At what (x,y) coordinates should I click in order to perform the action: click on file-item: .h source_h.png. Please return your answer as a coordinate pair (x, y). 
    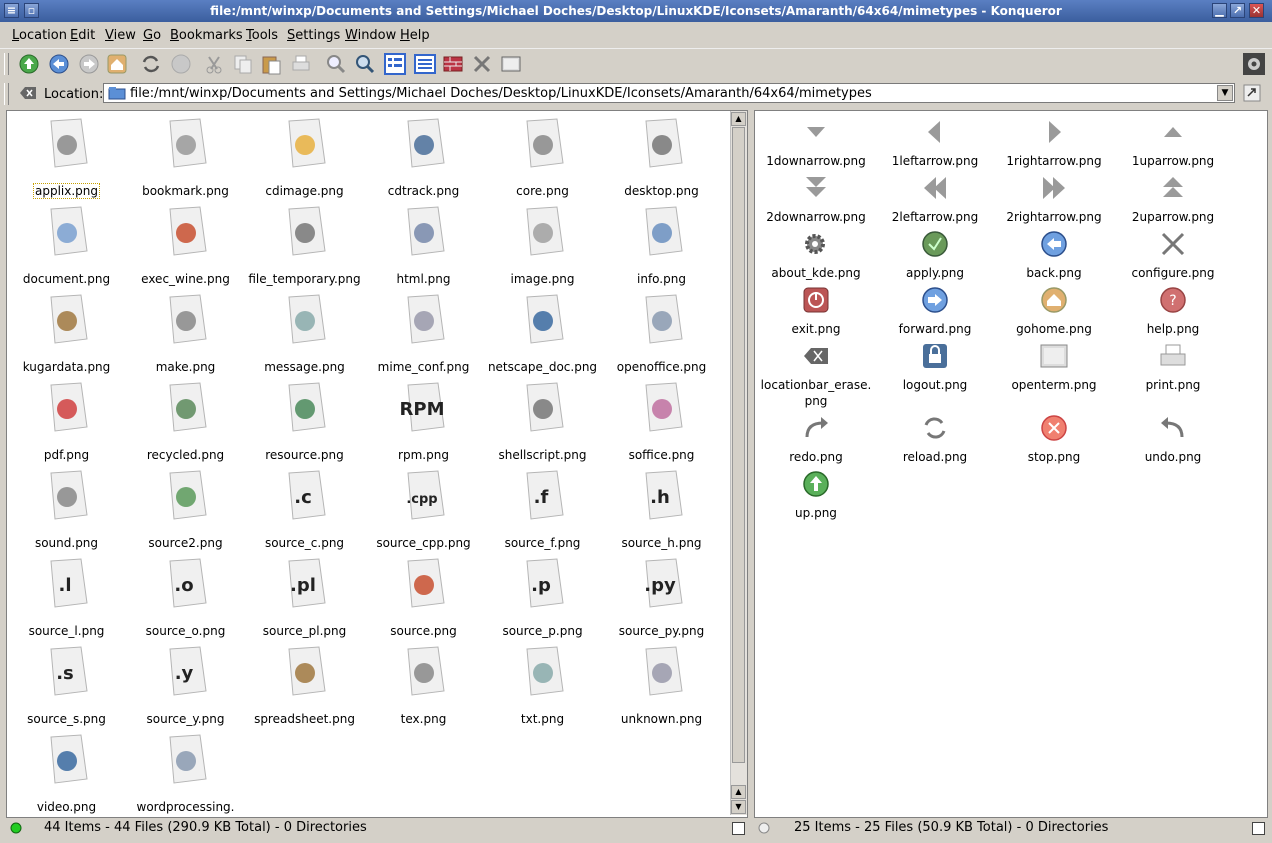
    Looking at the image, I should click on (661, 507).